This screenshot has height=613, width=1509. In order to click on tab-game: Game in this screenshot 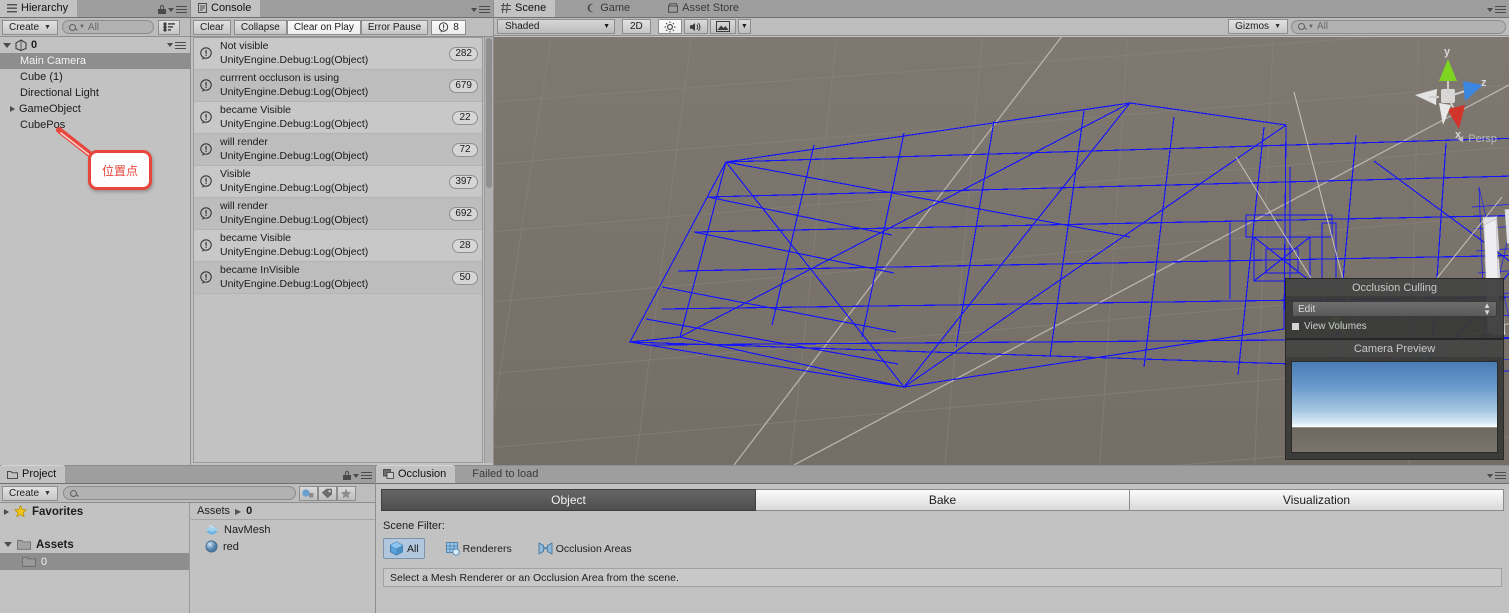, I will do `click(609, 8)`.